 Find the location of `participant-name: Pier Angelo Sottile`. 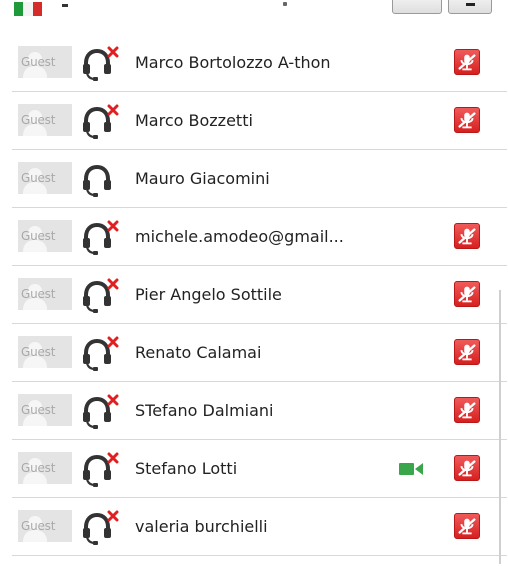

participant-name: Pier Angelo Sottile is located at coordinates (208, 294).